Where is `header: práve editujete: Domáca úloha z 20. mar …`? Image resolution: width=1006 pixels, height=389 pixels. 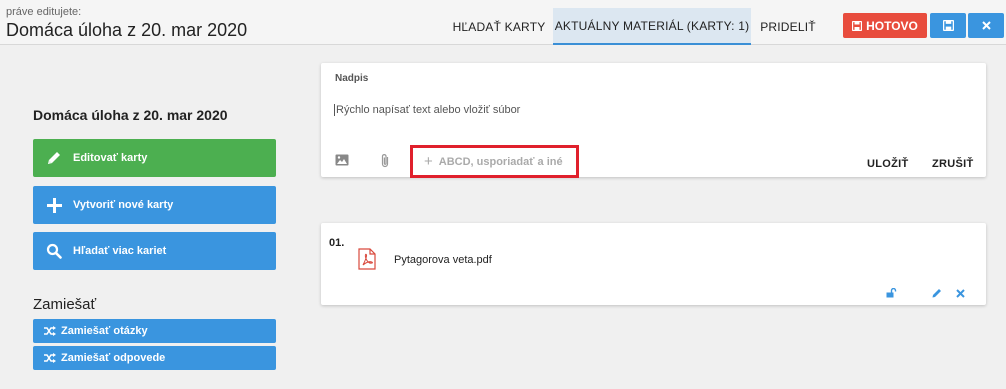 header: práve editujete: Domáca úloha z 20. mar … is located at coordinates (503, 22).